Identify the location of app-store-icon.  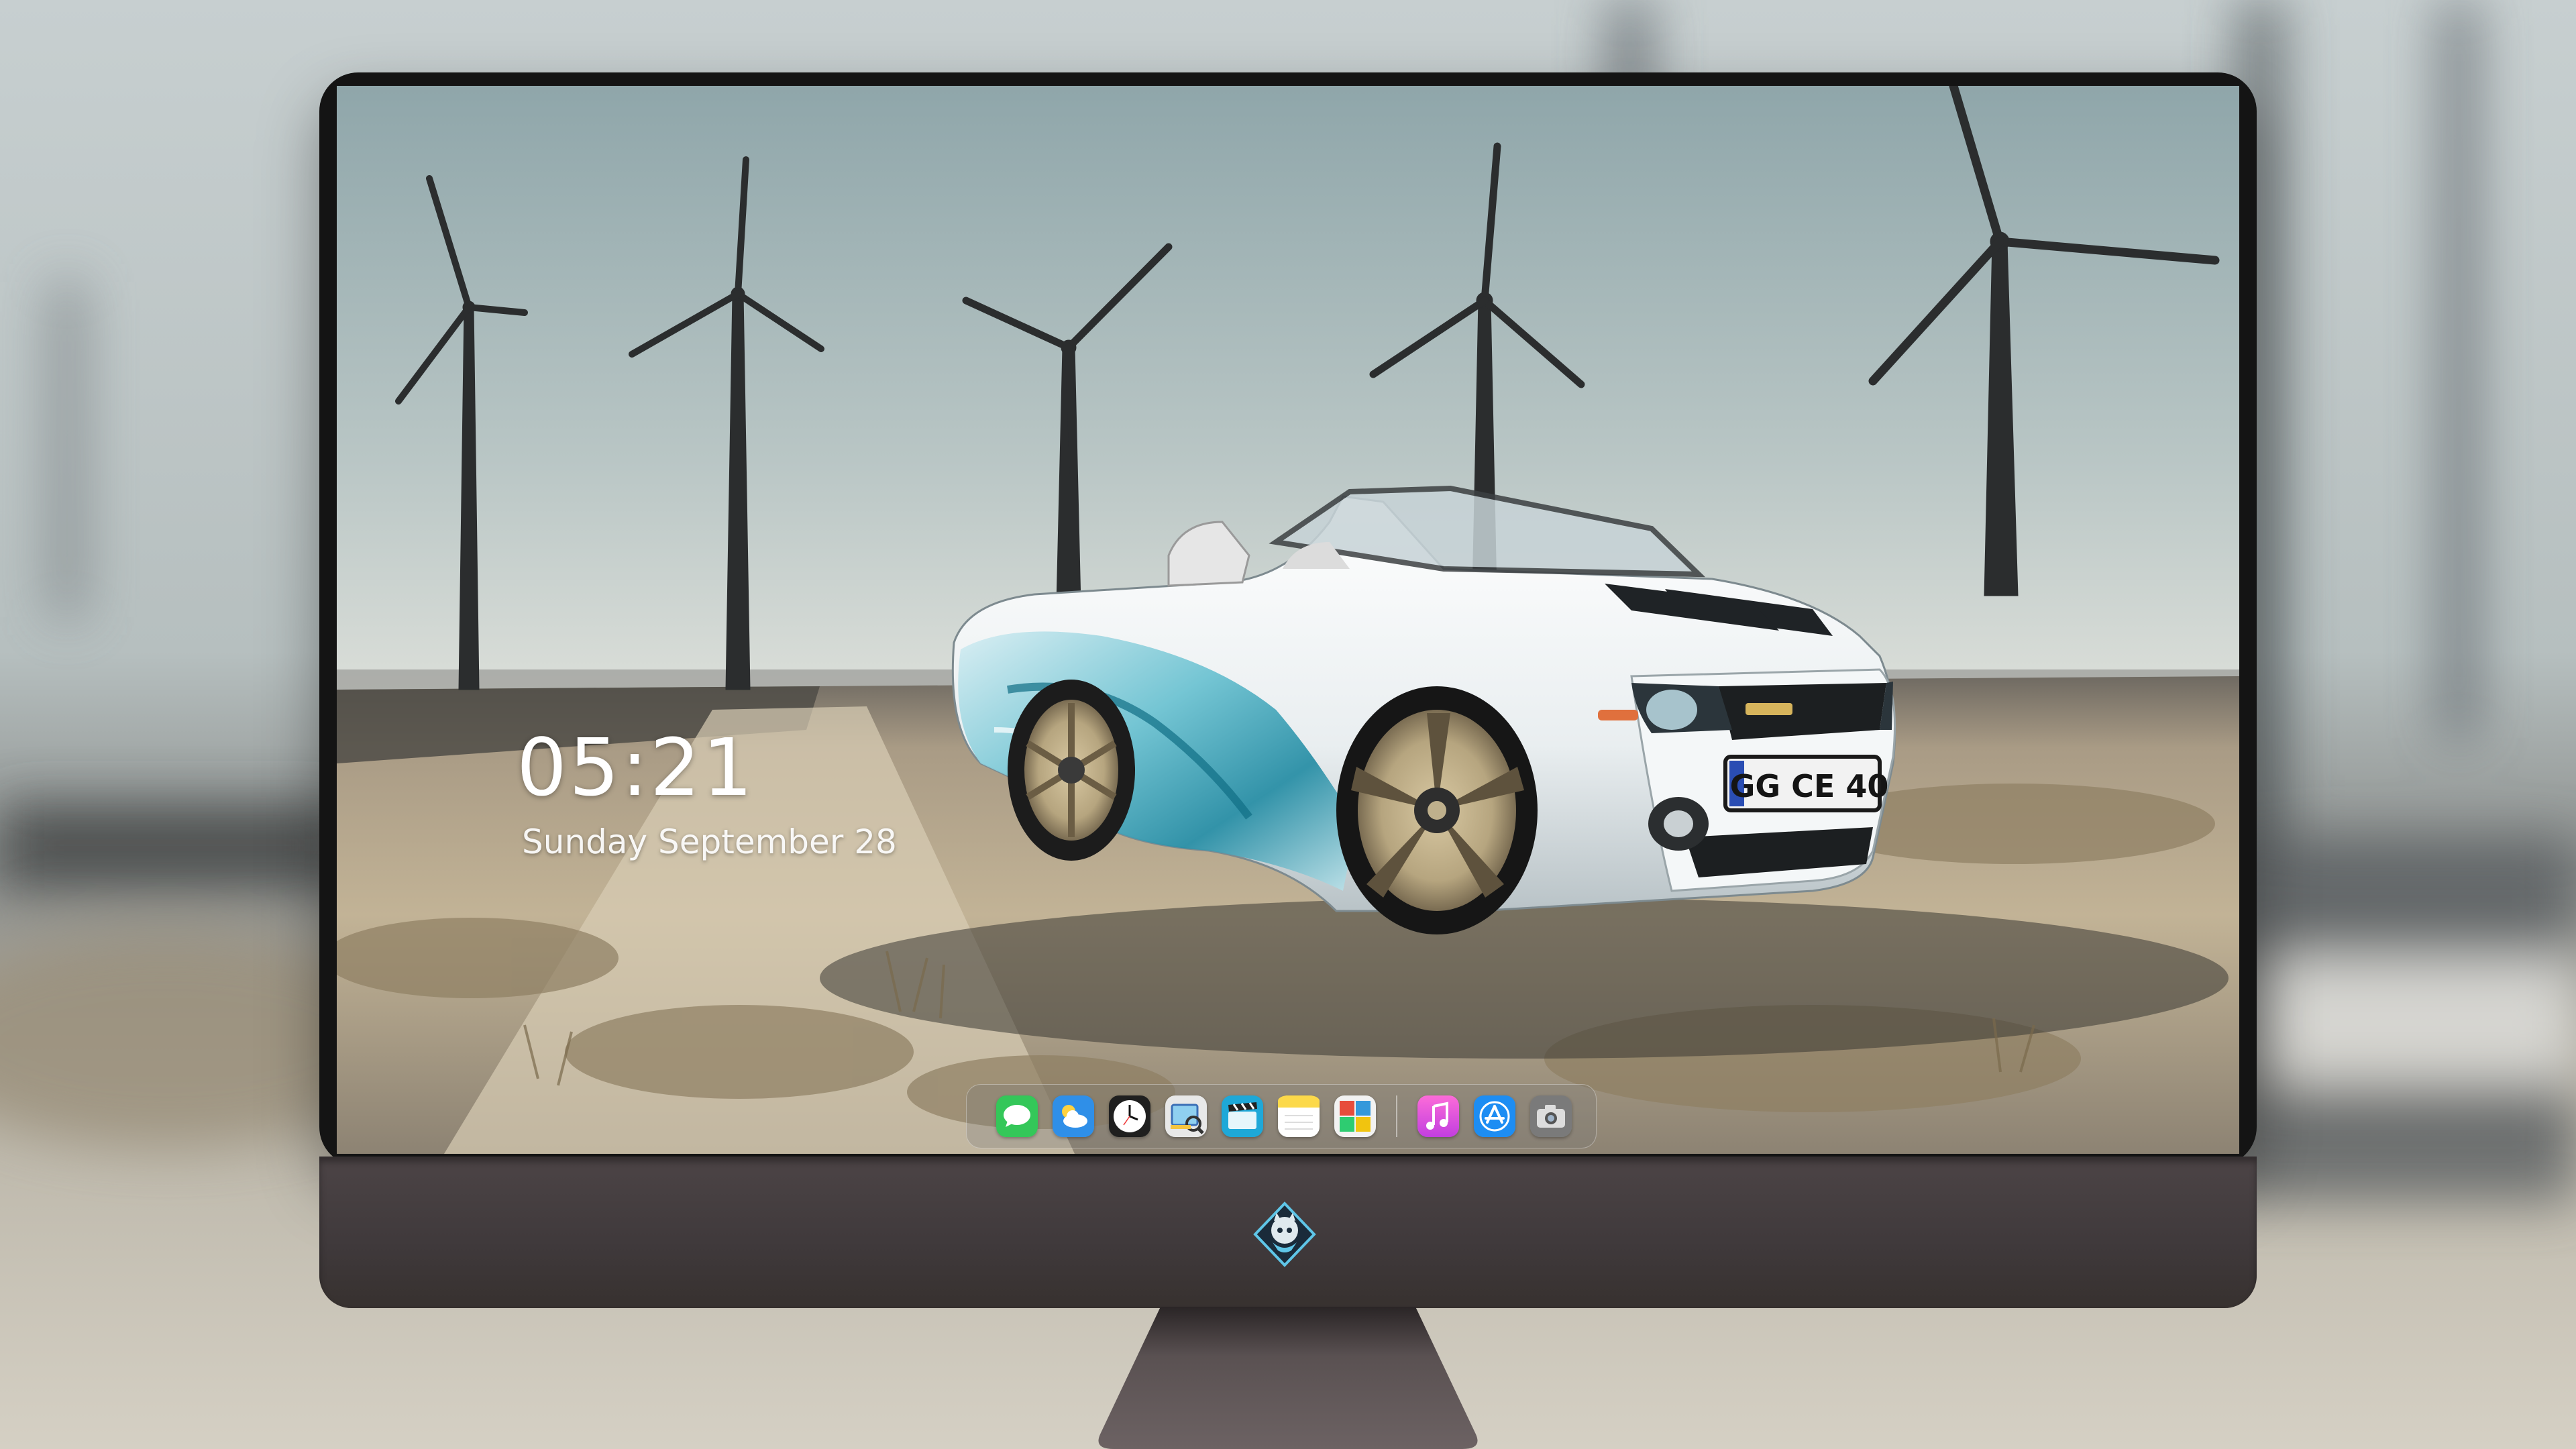
(1494, 1116).